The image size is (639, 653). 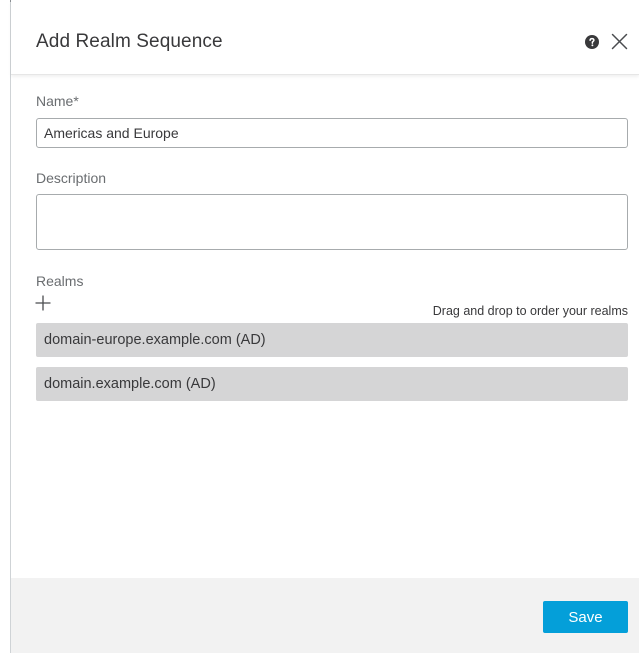 What do you see at coordinates (530, 311) in the screenshot?
I see `drag-drop-hint: Drag and drop to order your realms` at bounding box center [530, 311].